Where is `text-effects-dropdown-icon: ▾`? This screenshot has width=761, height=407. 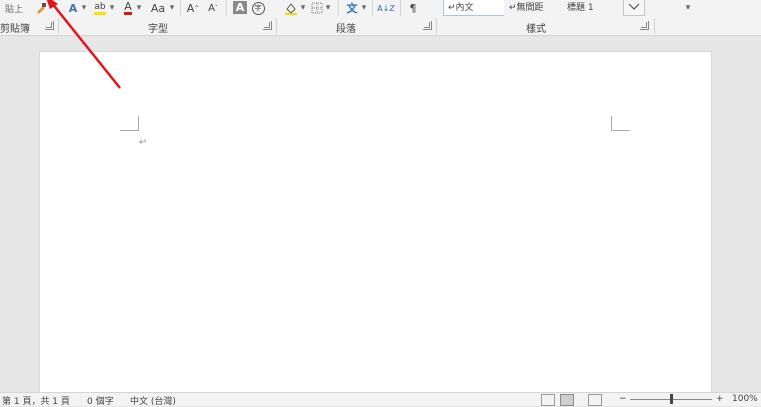
text-effects-dropdown-icon: ▾ is located at coordinates (84, 8).